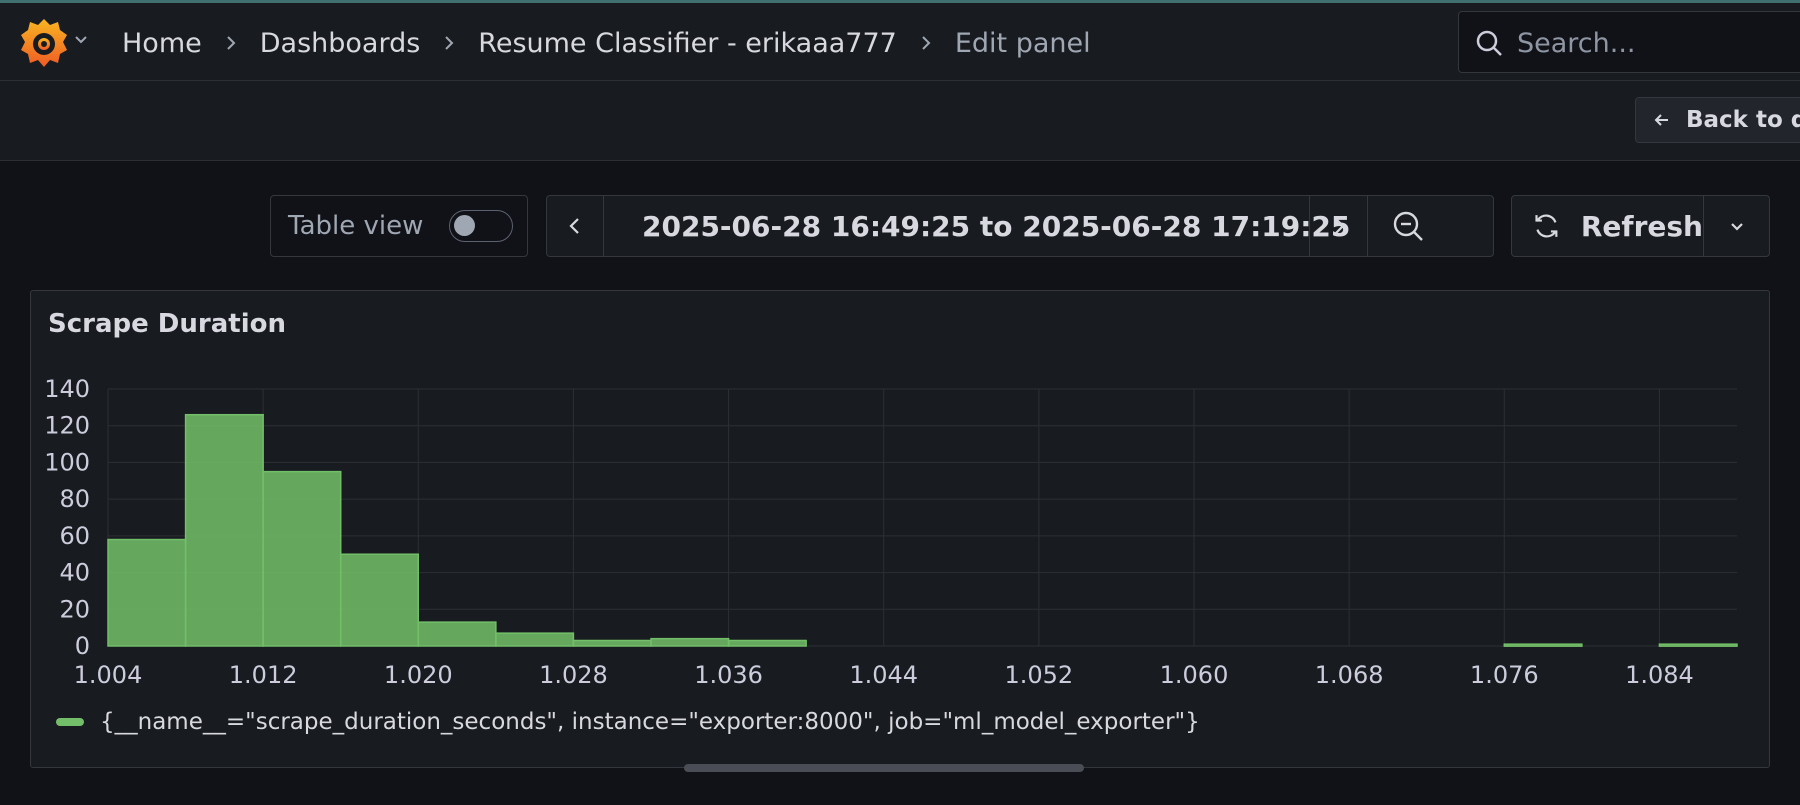 The height and width of the screenshot is (805, 1800). What do you see at coordinates (356, 226) in the screenshot?
I see `table-view-label: Table view` at bounding box center [356, 226].